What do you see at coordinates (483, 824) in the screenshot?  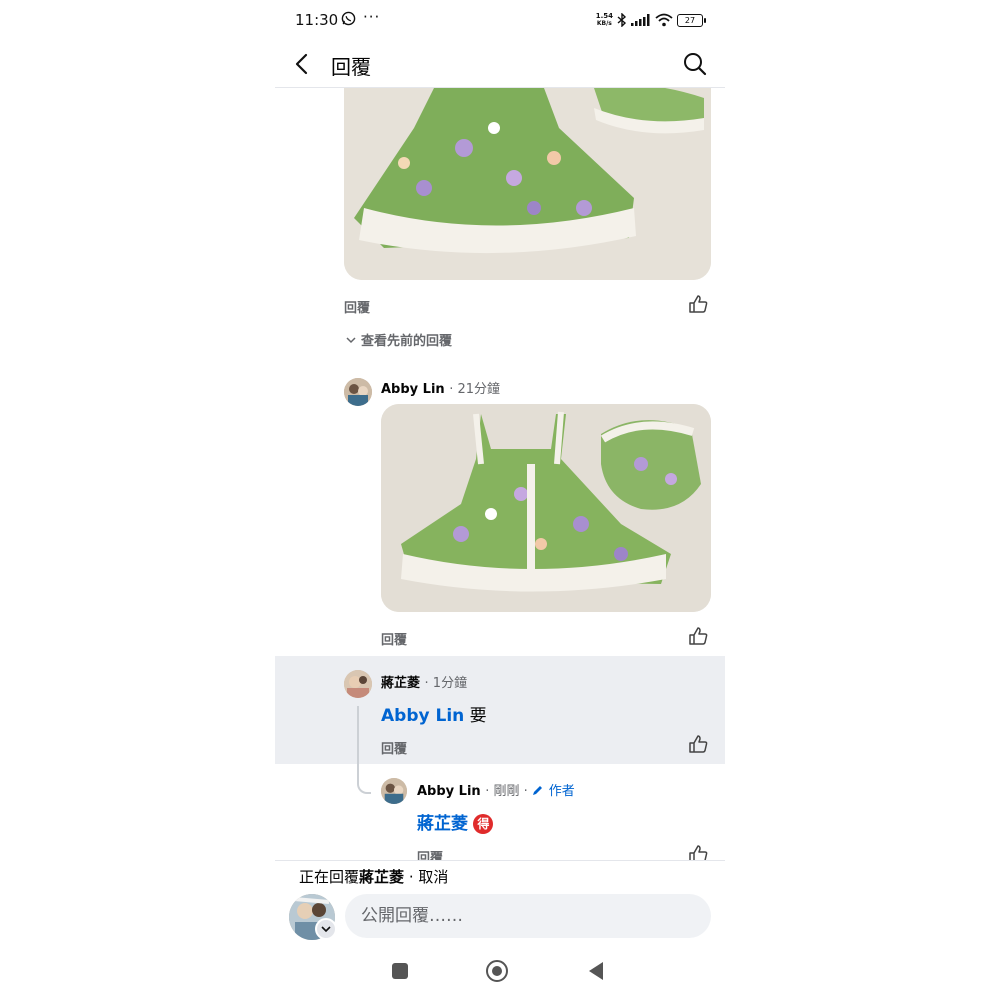 I see `emoji-de-icon: 得` at bounding box center [483, 824].